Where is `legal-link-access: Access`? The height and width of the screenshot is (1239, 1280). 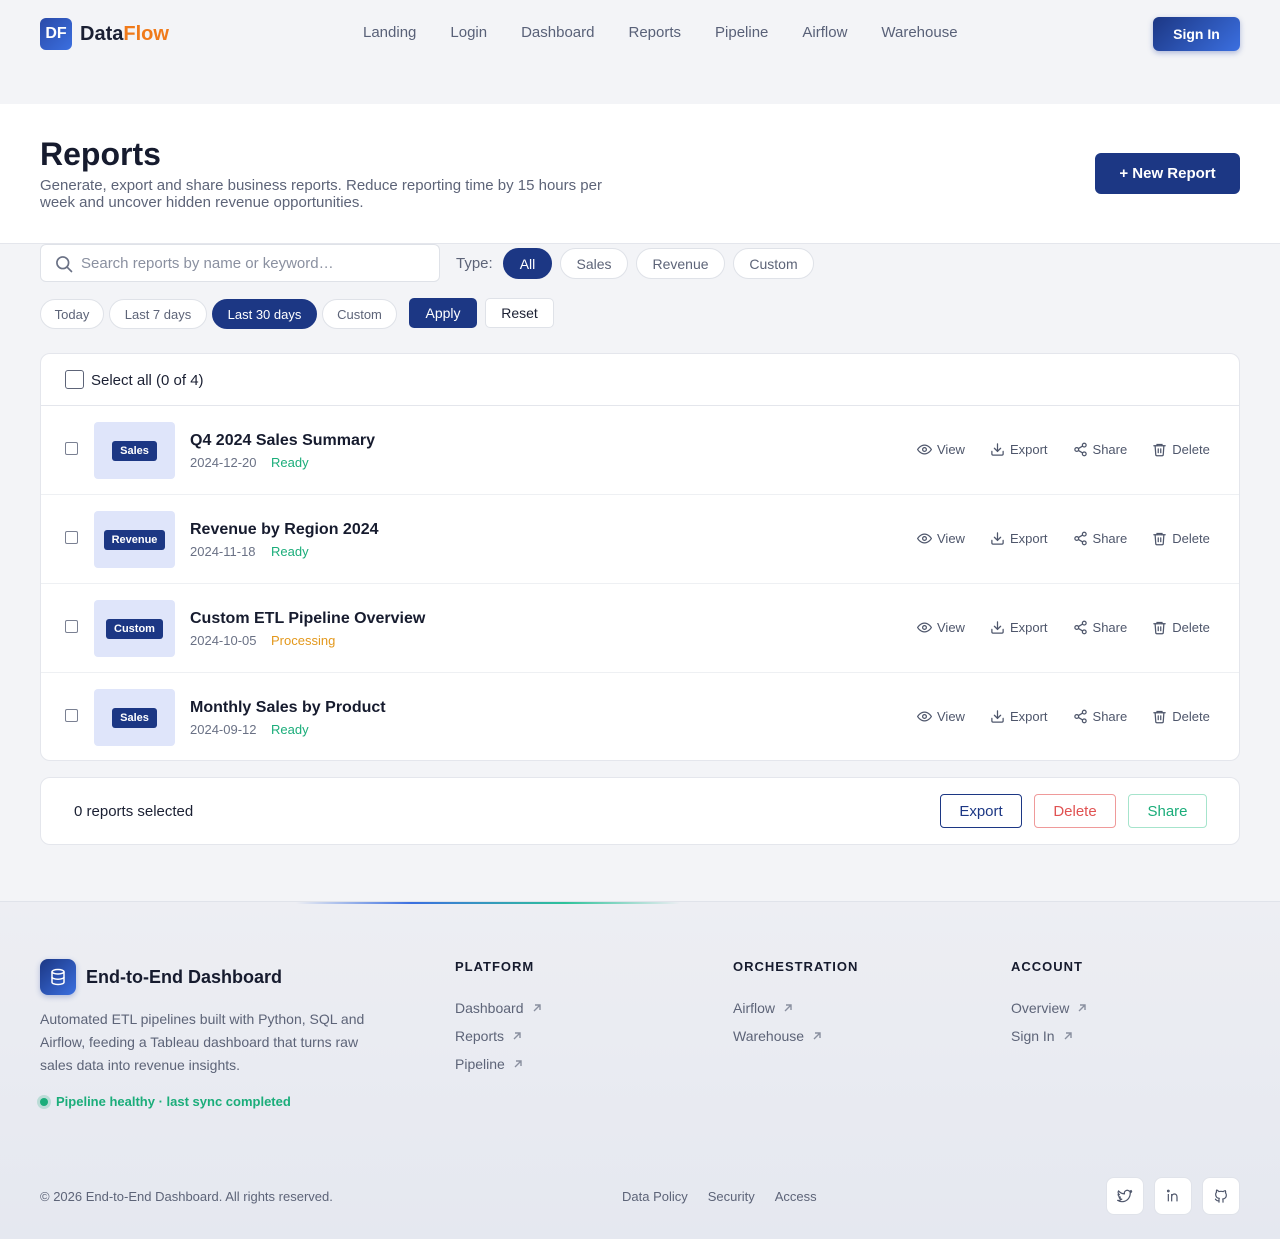 legal-link-access: Access is located at coordinates (796, 1196).